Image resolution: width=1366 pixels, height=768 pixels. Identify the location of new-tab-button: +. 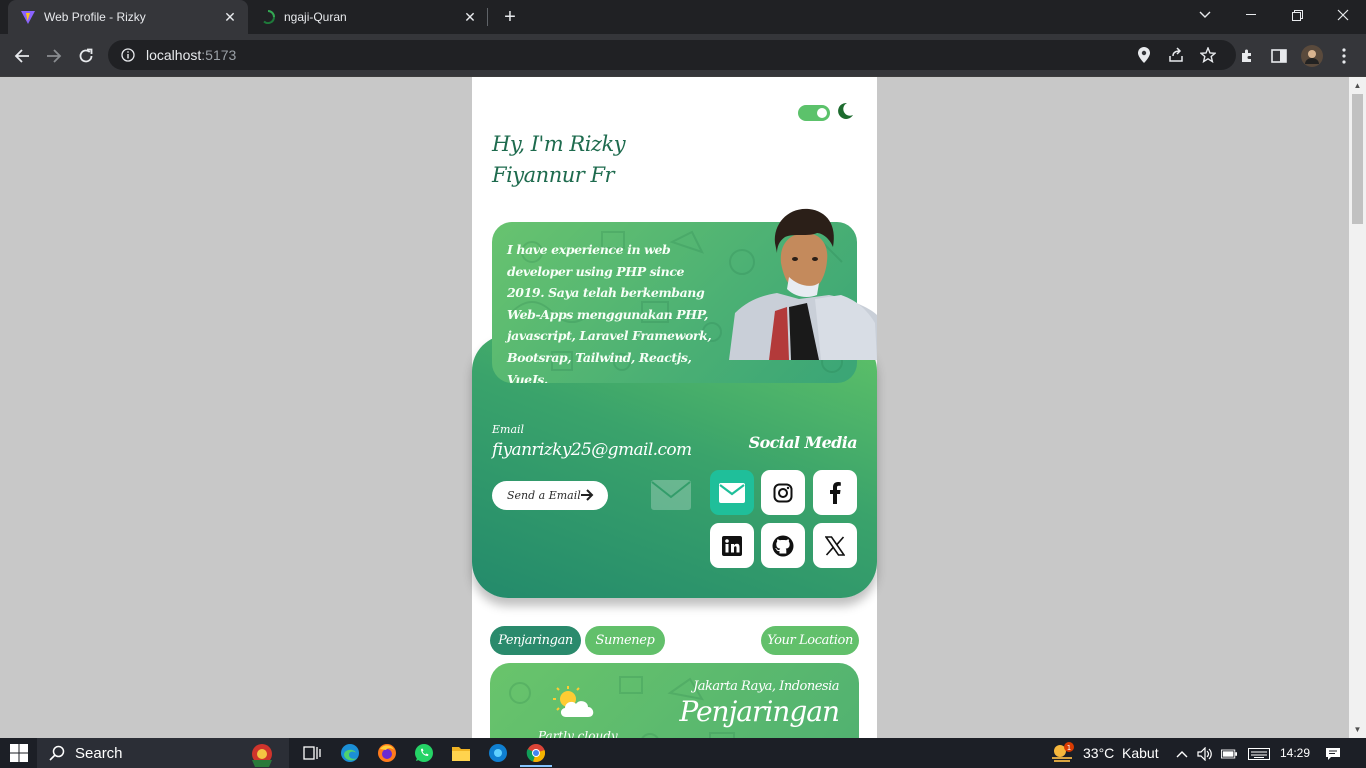
(510, 17).